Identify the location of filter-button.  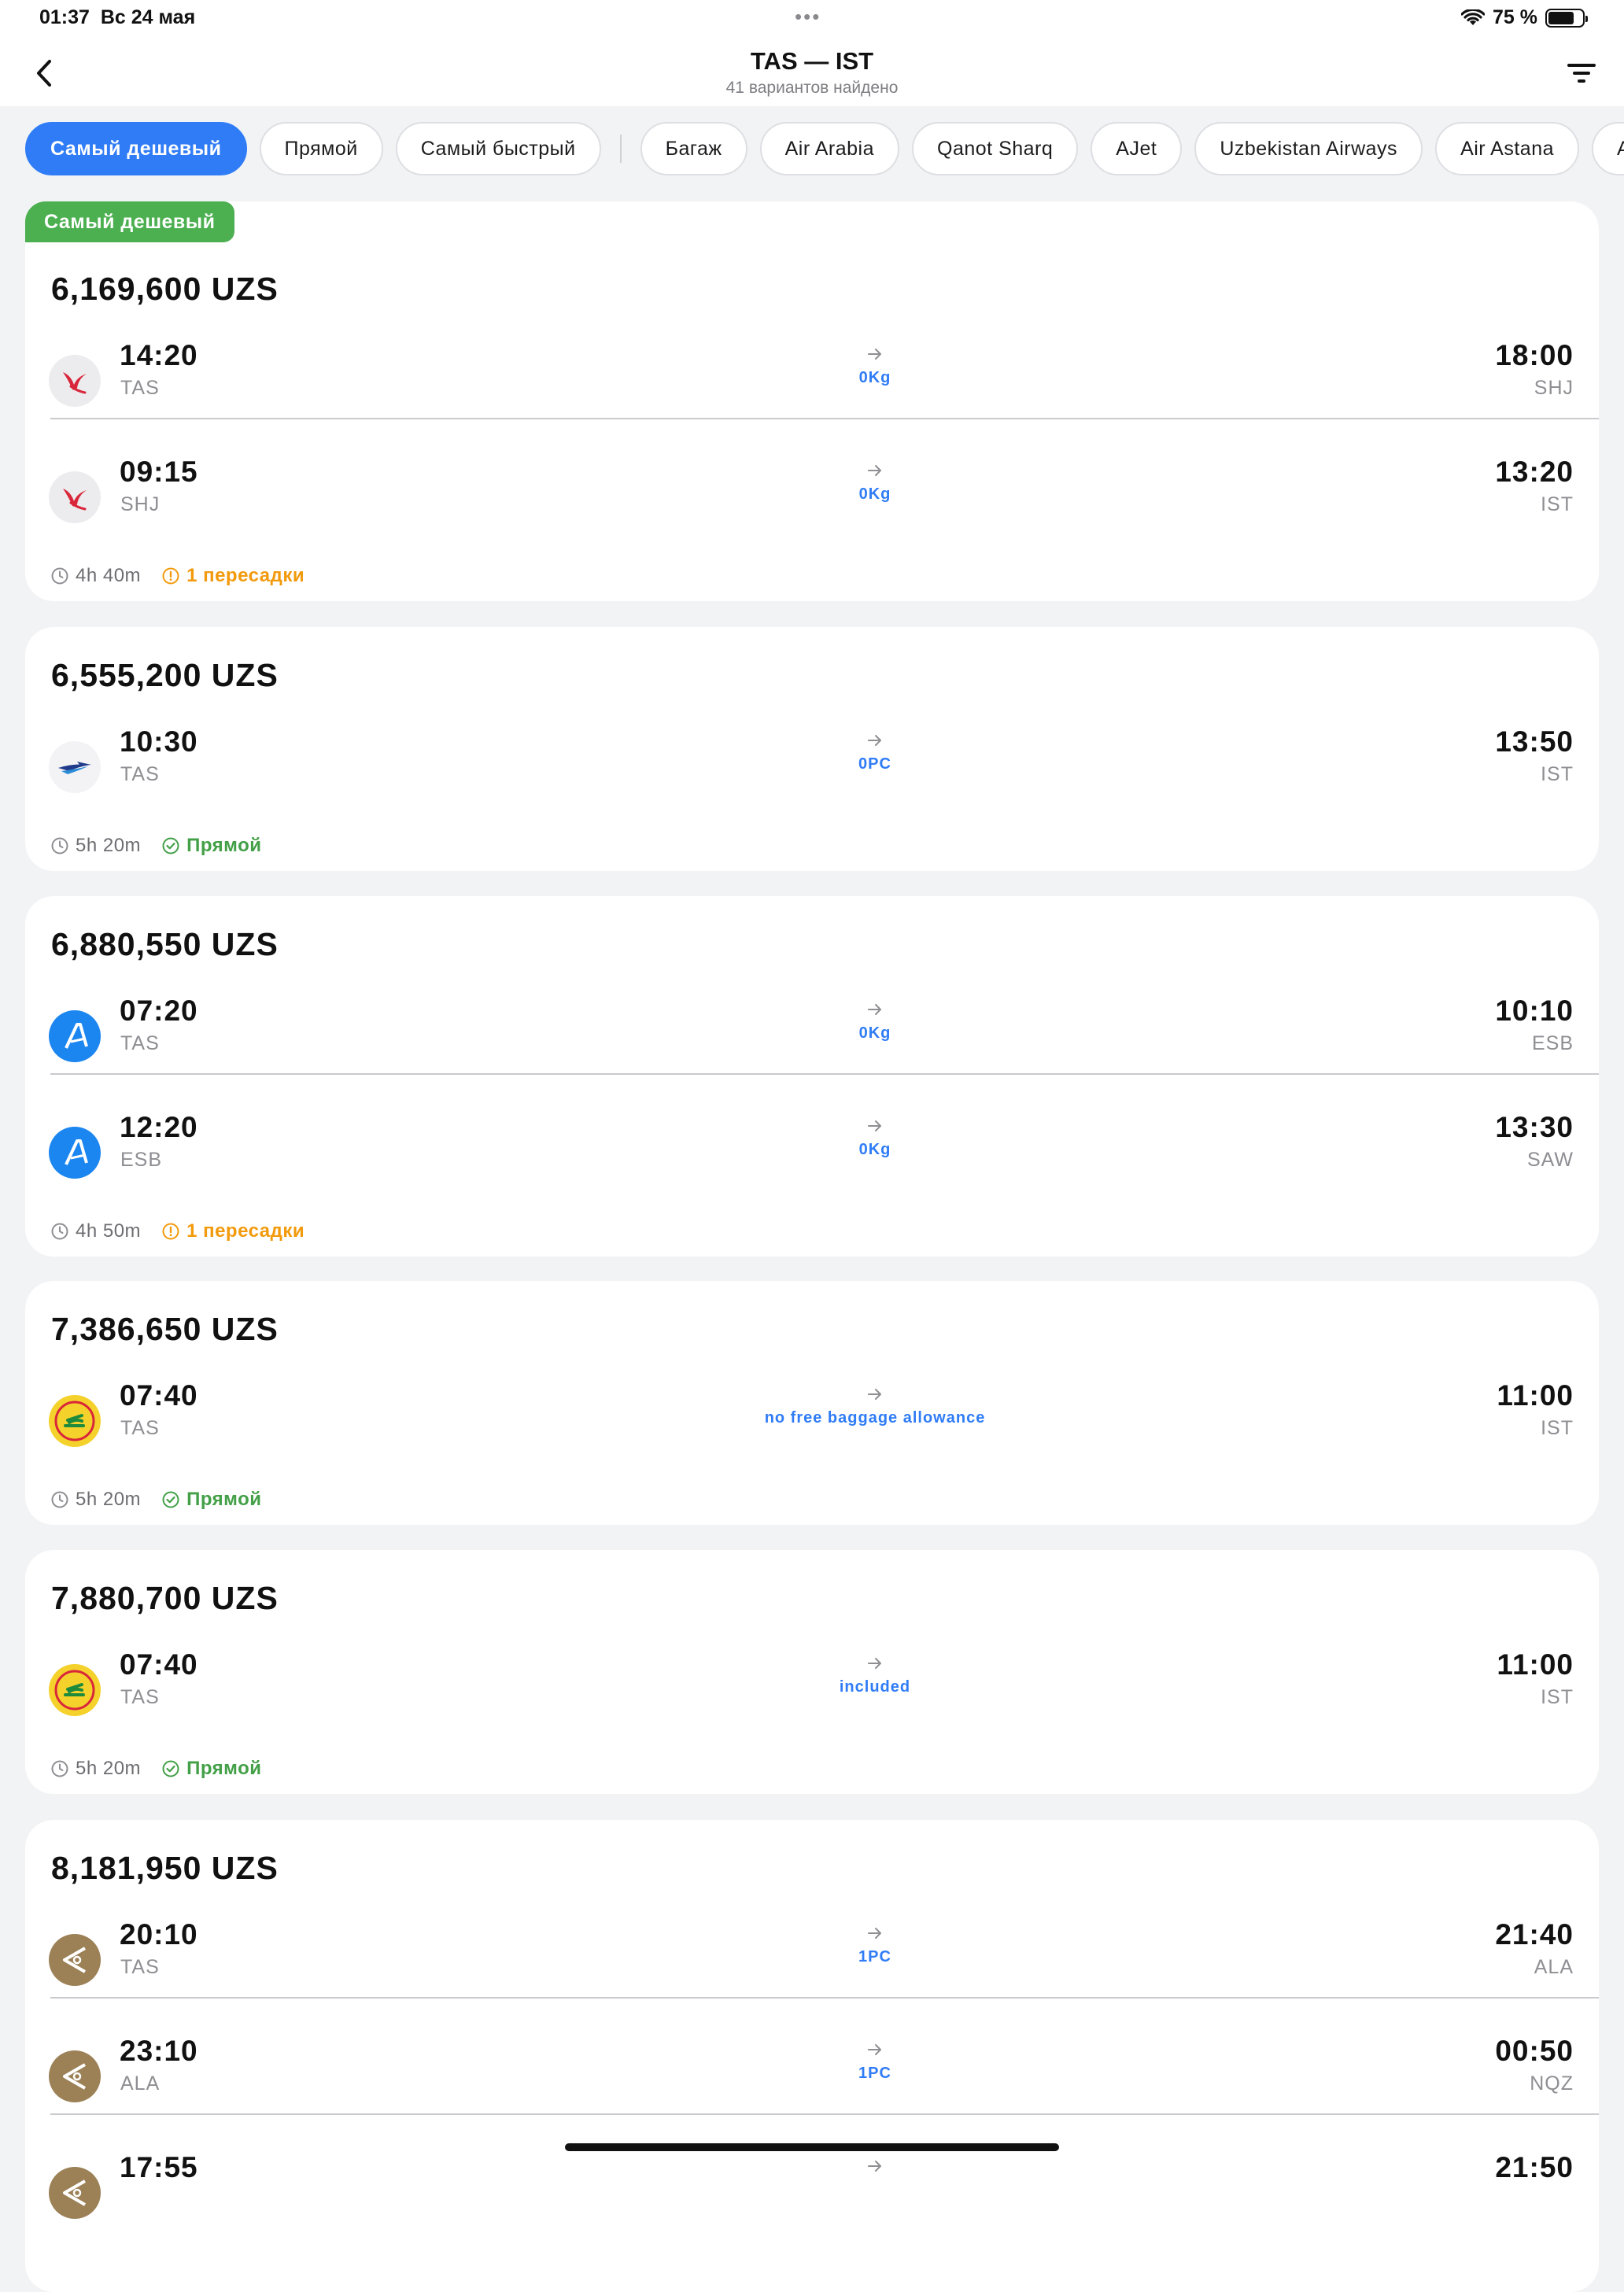
(1581, 73).